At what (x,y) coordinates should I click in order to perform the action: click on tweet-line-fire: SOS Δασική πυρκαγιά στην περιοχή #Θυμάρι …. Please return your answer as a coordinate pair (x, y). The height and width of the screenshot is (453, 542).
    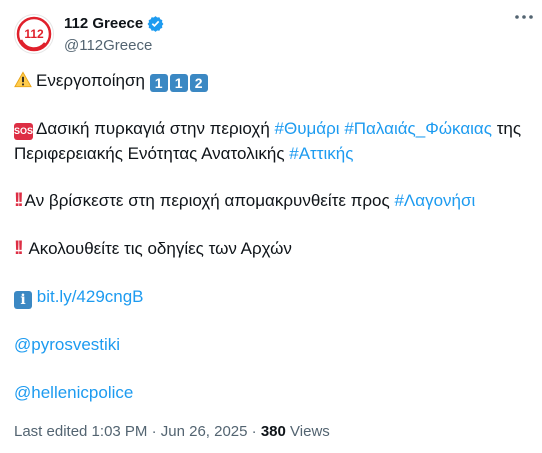
    Looking at the image, I should click on (267, 129).